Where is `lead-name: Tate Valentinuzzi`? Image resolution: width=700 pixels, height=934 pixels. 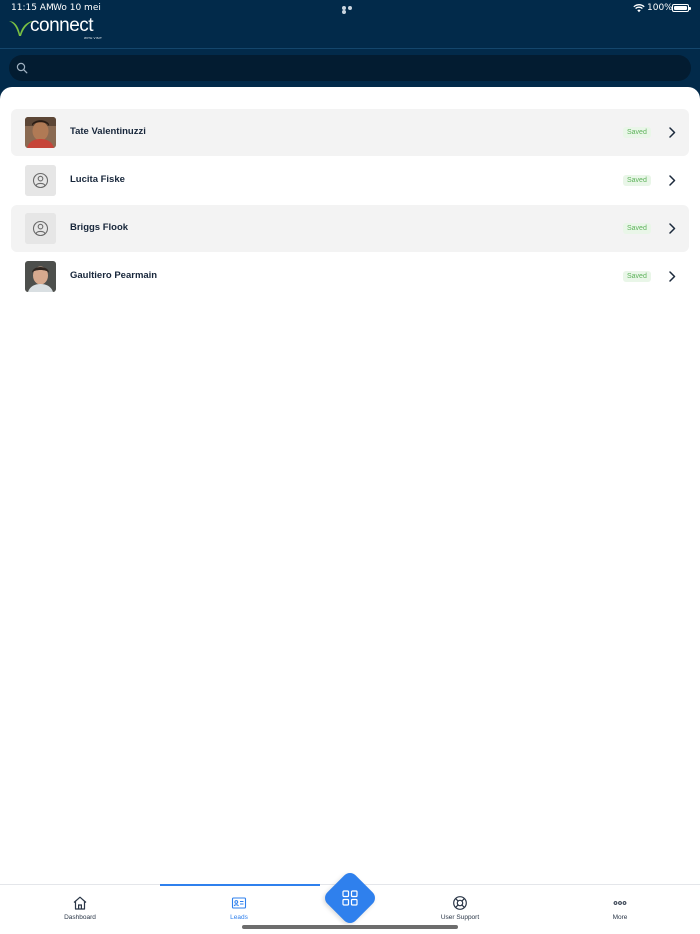 lead-name: Tate Valentinuzzi is located at coordinates (108, 131).